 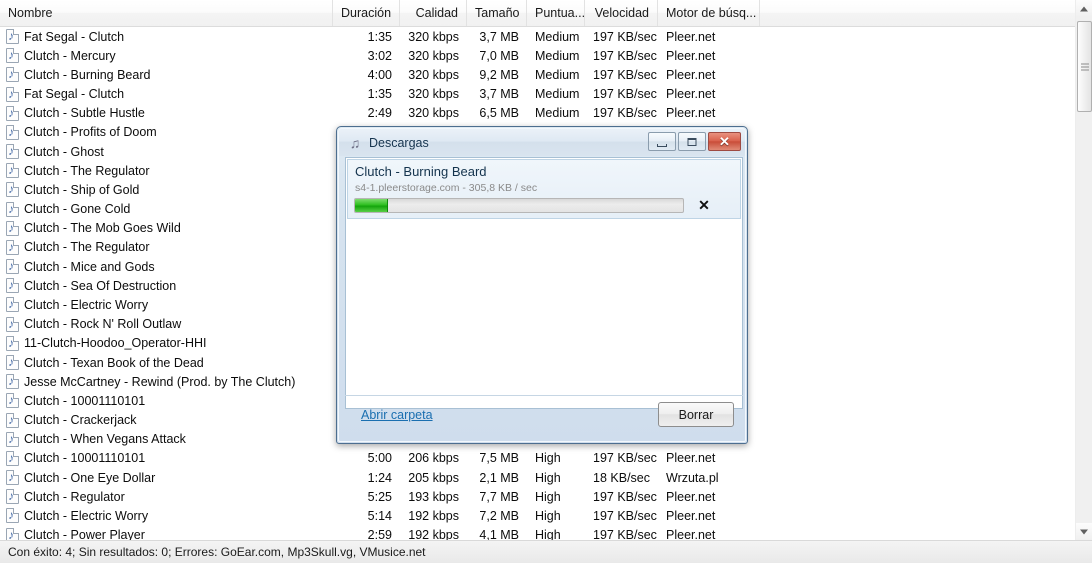 I want to click on row-name-label: Clutch - The Regulator, so click(x=87, y=170).